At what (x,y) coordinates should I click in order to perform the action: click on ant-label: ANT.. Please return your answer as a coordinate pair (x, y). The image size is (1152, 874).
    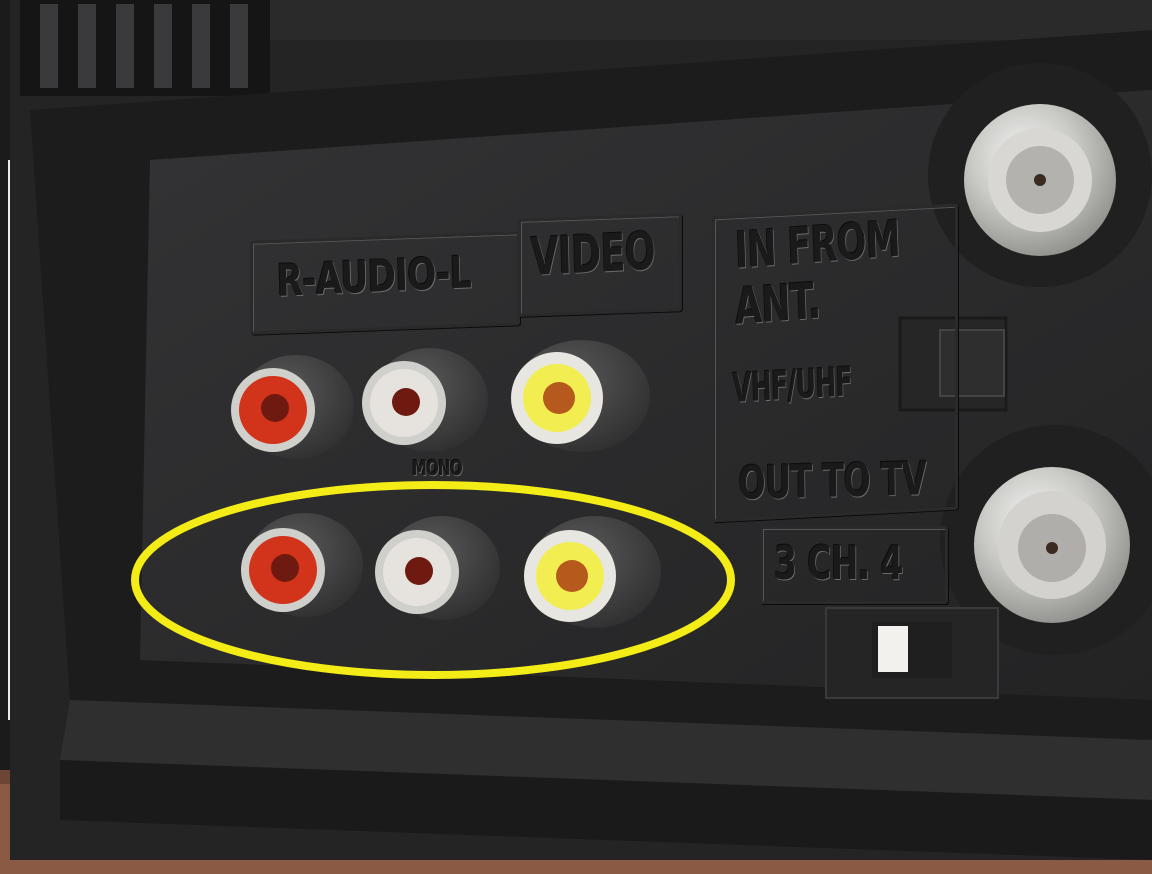
    Looking at the image, I should click on (778, 303).